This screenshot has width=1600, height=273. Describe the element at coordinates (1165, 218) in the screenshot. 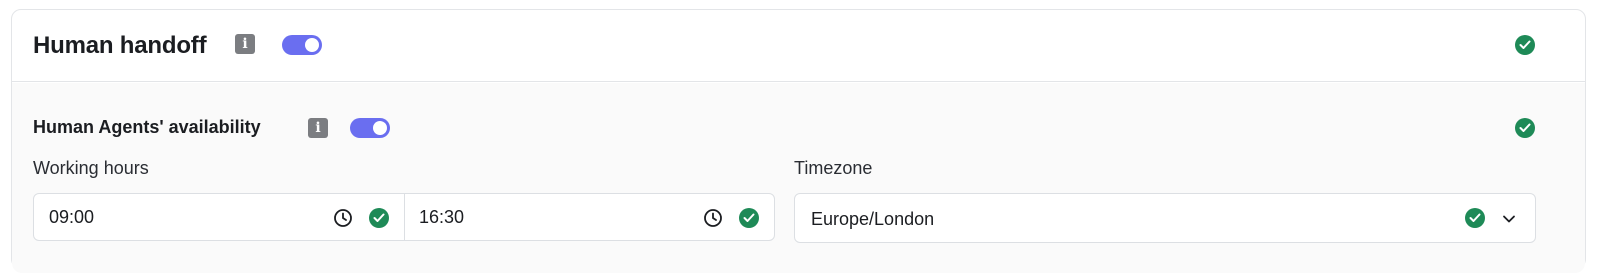

I see `timezone-select: Europe/London` at that location.